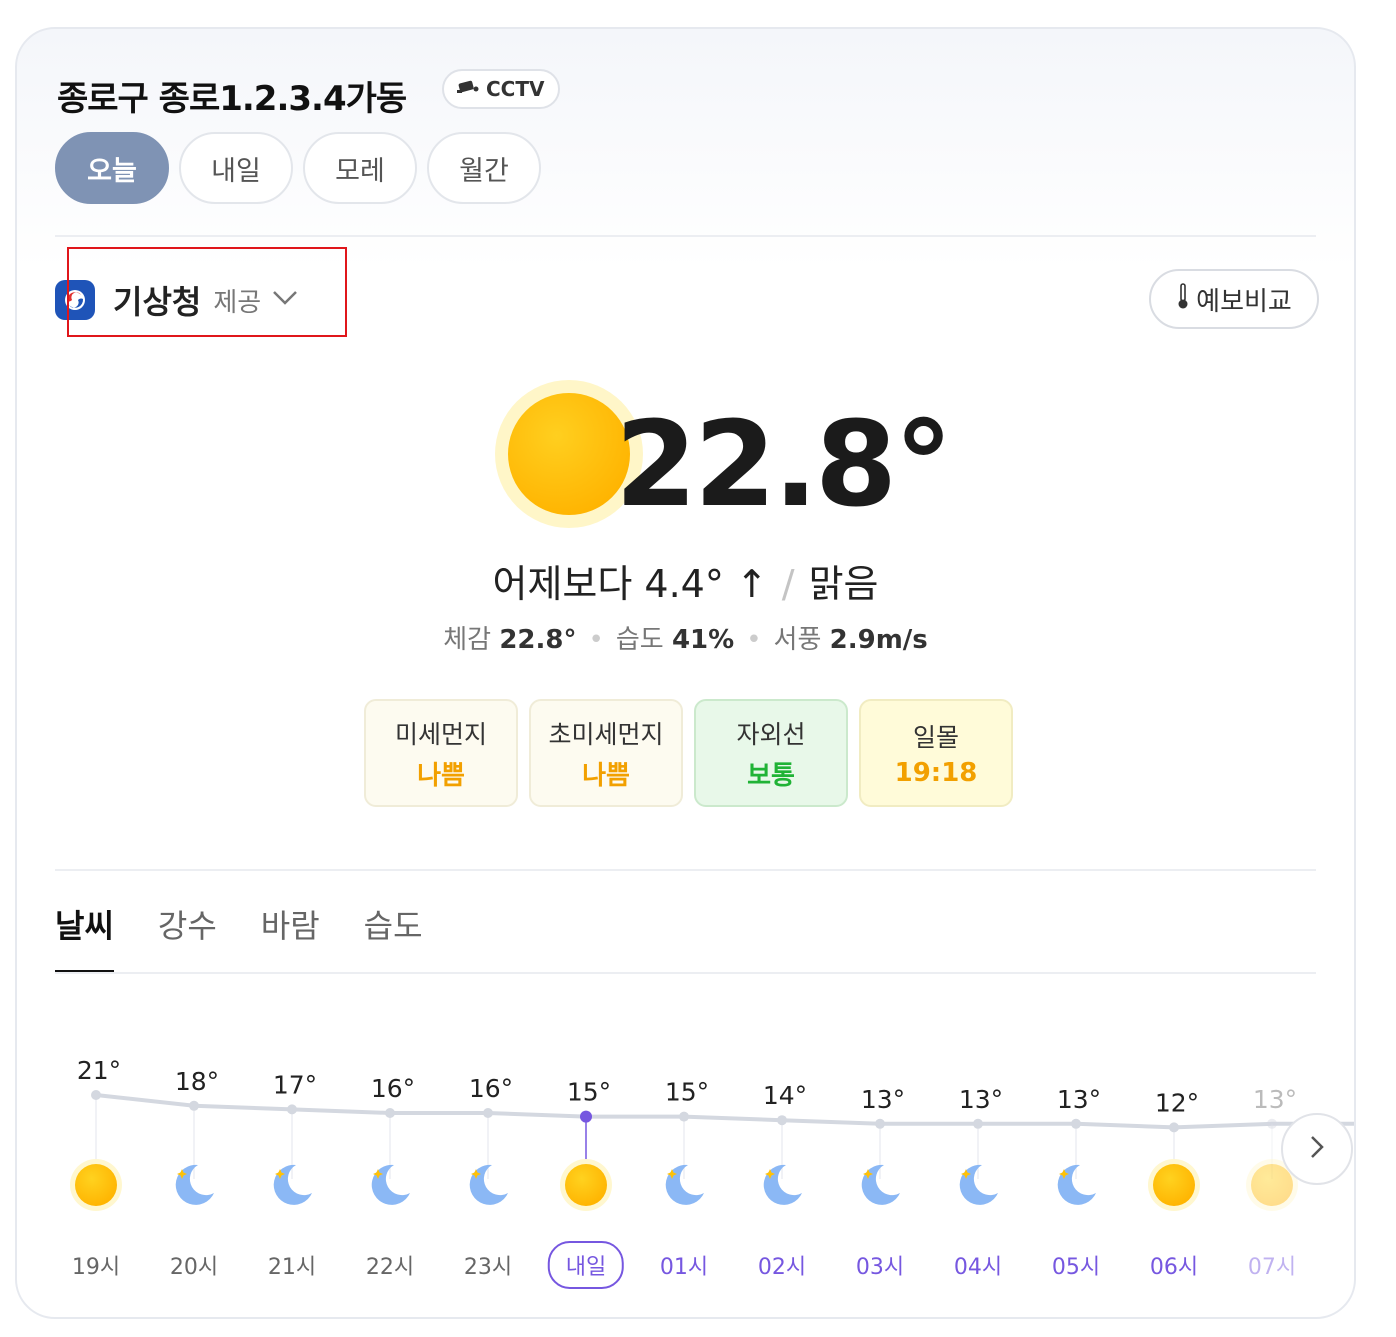 Image resolution: width=1396 pixels, height=1337 pixels. I want to click on air-quality-chips: 미세먼지 나쁨 초미세먼지 나쁨 자외선 보통 일몰 19:18, so click(688, 753).